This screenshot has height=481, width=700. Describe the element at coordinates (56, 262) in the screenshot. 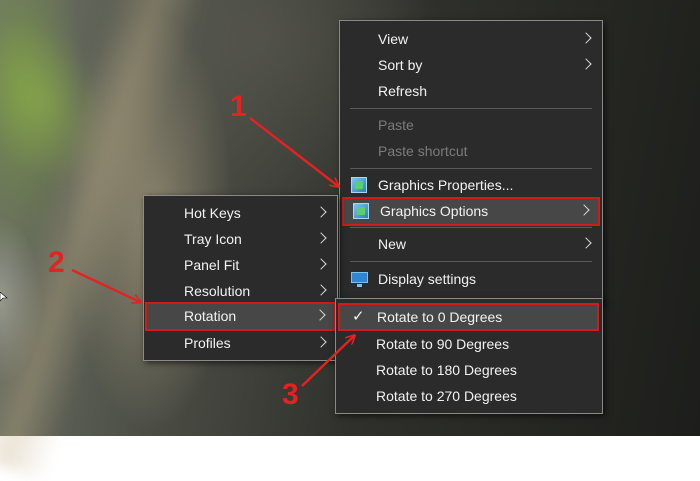

I see `annotation-number-2: 2` at that location.